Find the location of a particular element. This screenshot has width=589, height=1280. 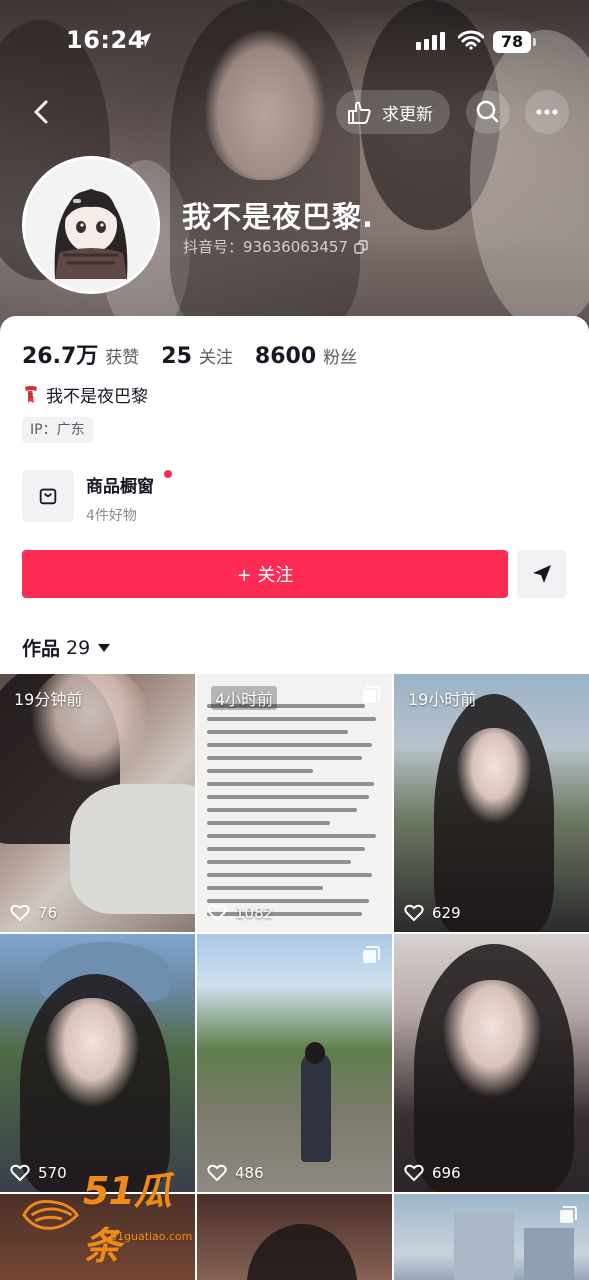

hand-point-icon is located at coordinates (359, 112).